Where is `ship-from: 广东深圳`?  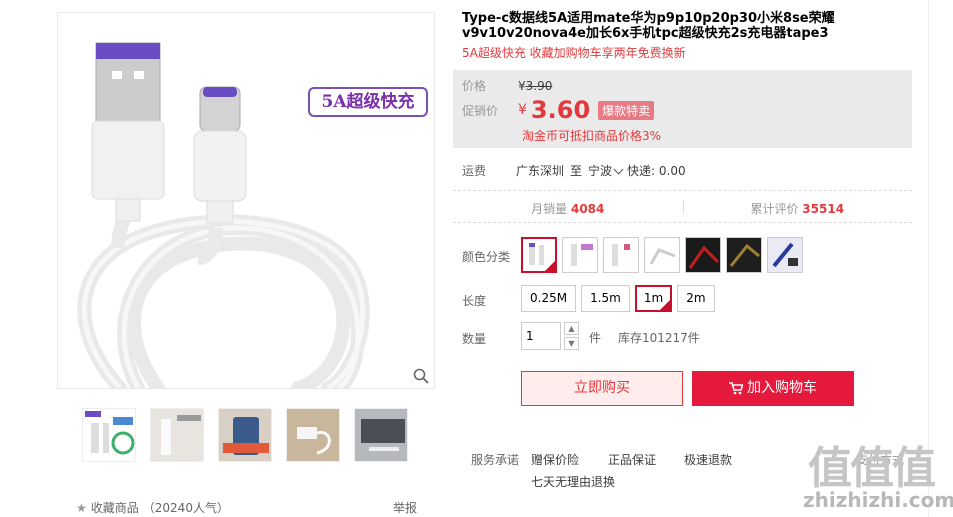
ship-from: 广东深圳 is located at coordinates (540, 171).